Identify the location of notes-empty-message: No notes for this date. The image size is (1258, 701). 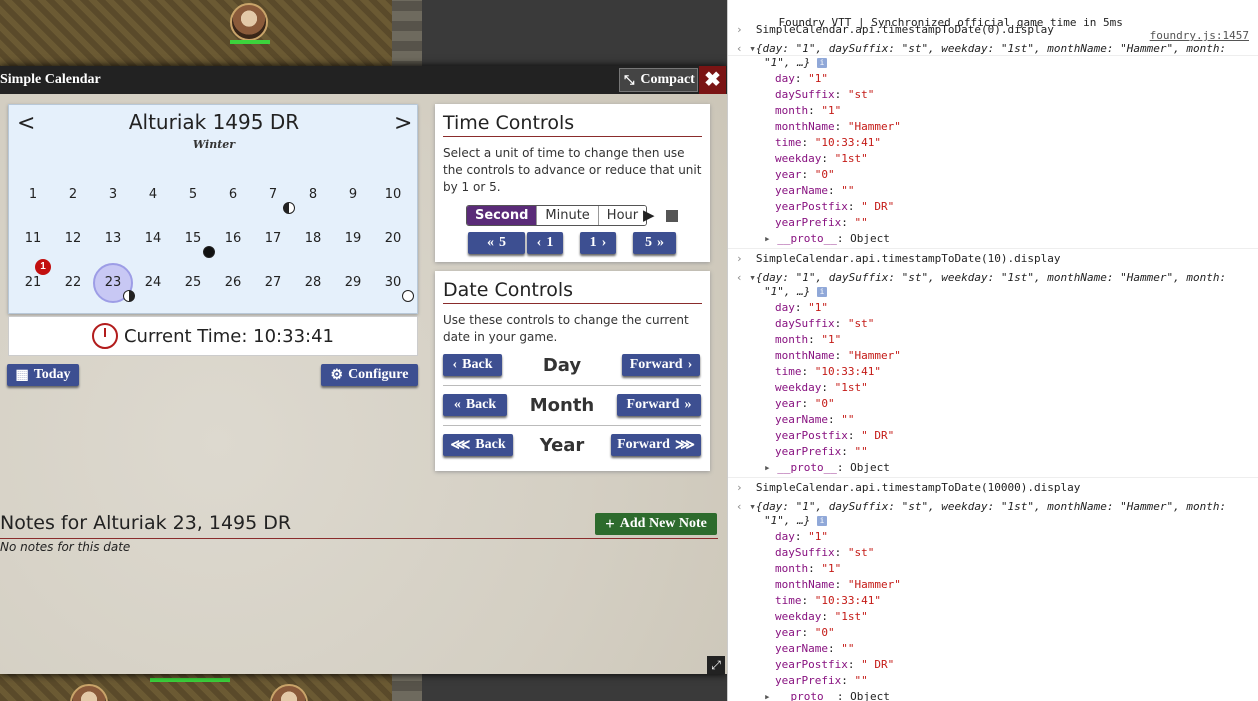
(65, 547).